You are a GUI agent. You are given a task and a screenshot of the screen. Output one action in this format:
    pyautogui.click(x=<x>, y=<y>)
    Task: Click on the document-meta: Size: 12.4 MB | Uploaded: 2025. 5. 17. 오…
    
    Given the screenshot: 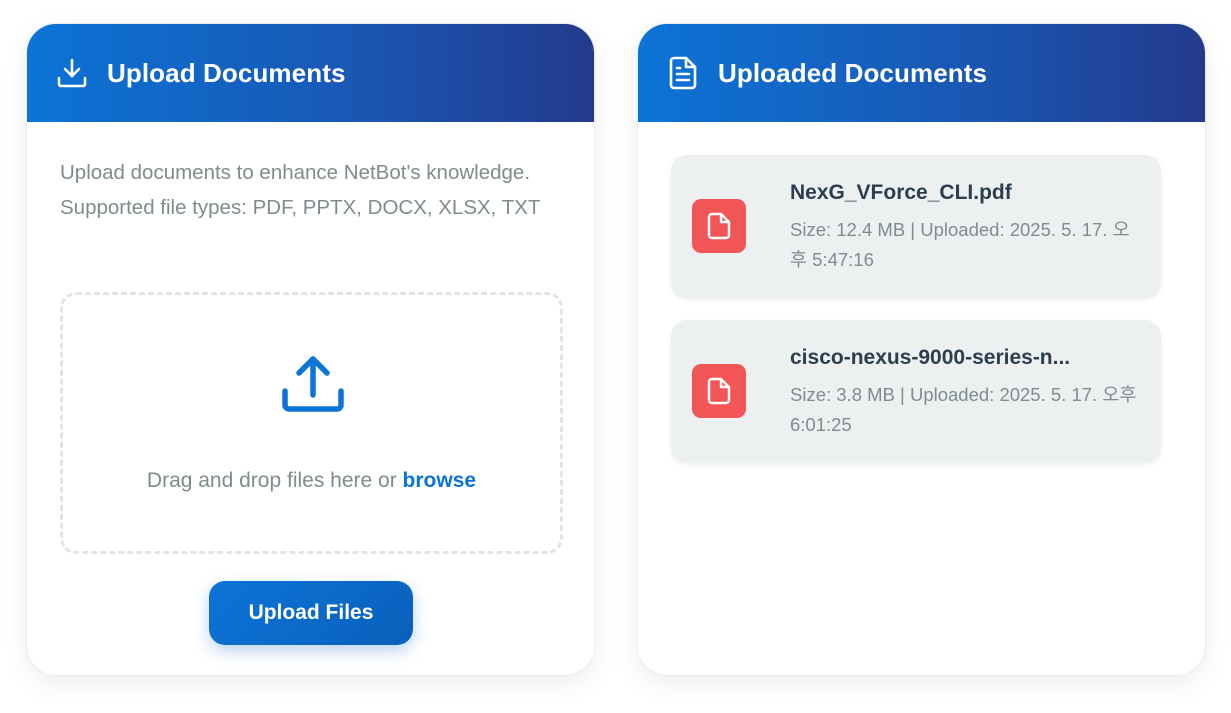 What is the action you would take?
    pyautogui.click(x=960, y=244)
    